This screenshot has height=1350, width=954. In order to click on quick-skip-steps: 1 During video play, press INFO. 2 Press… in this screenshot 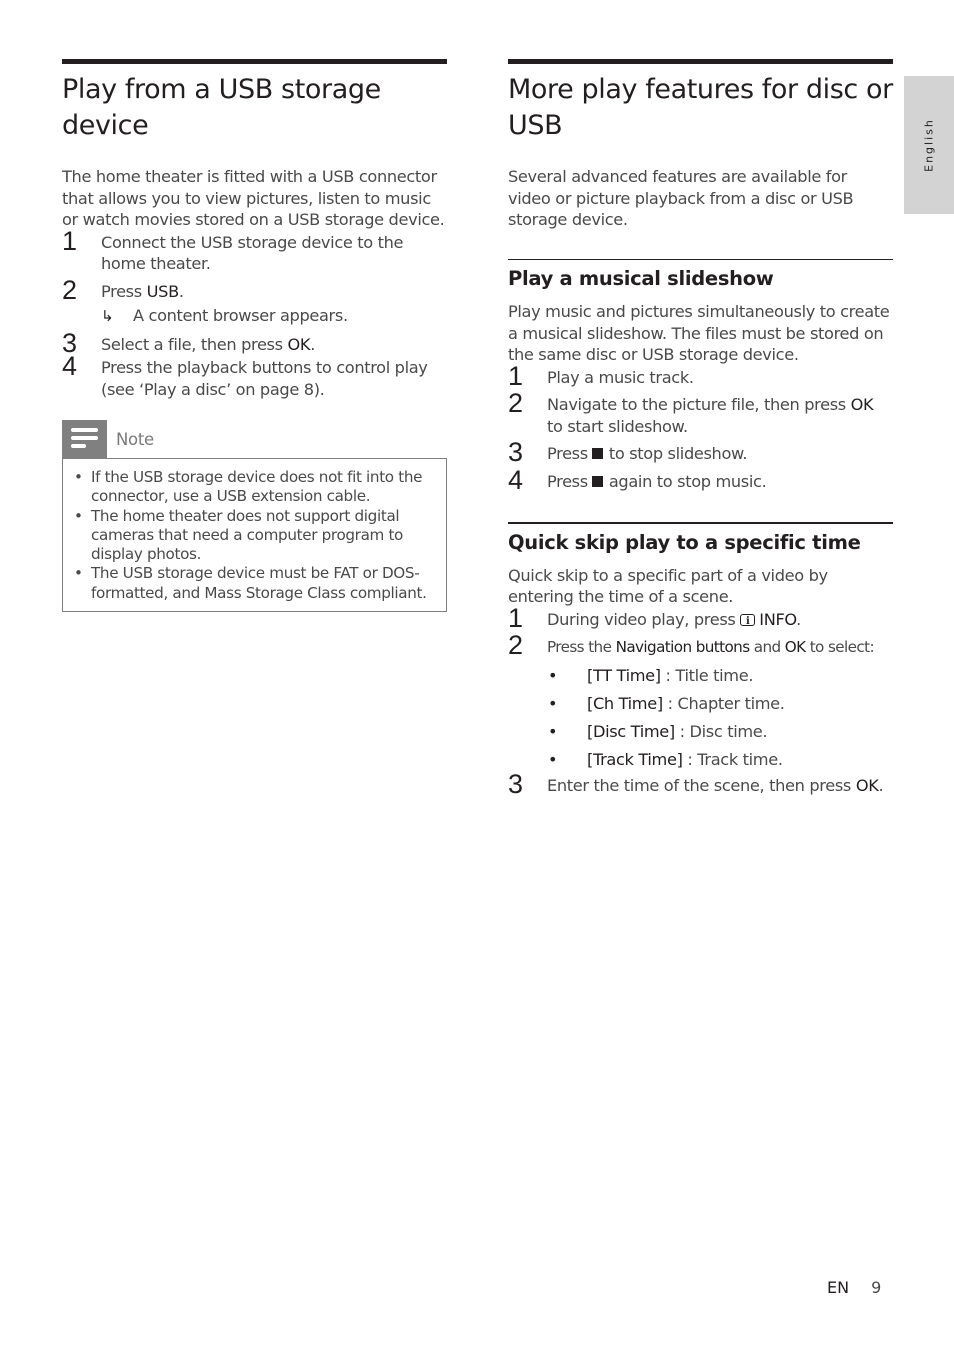, I will do `click(700, 700)`.